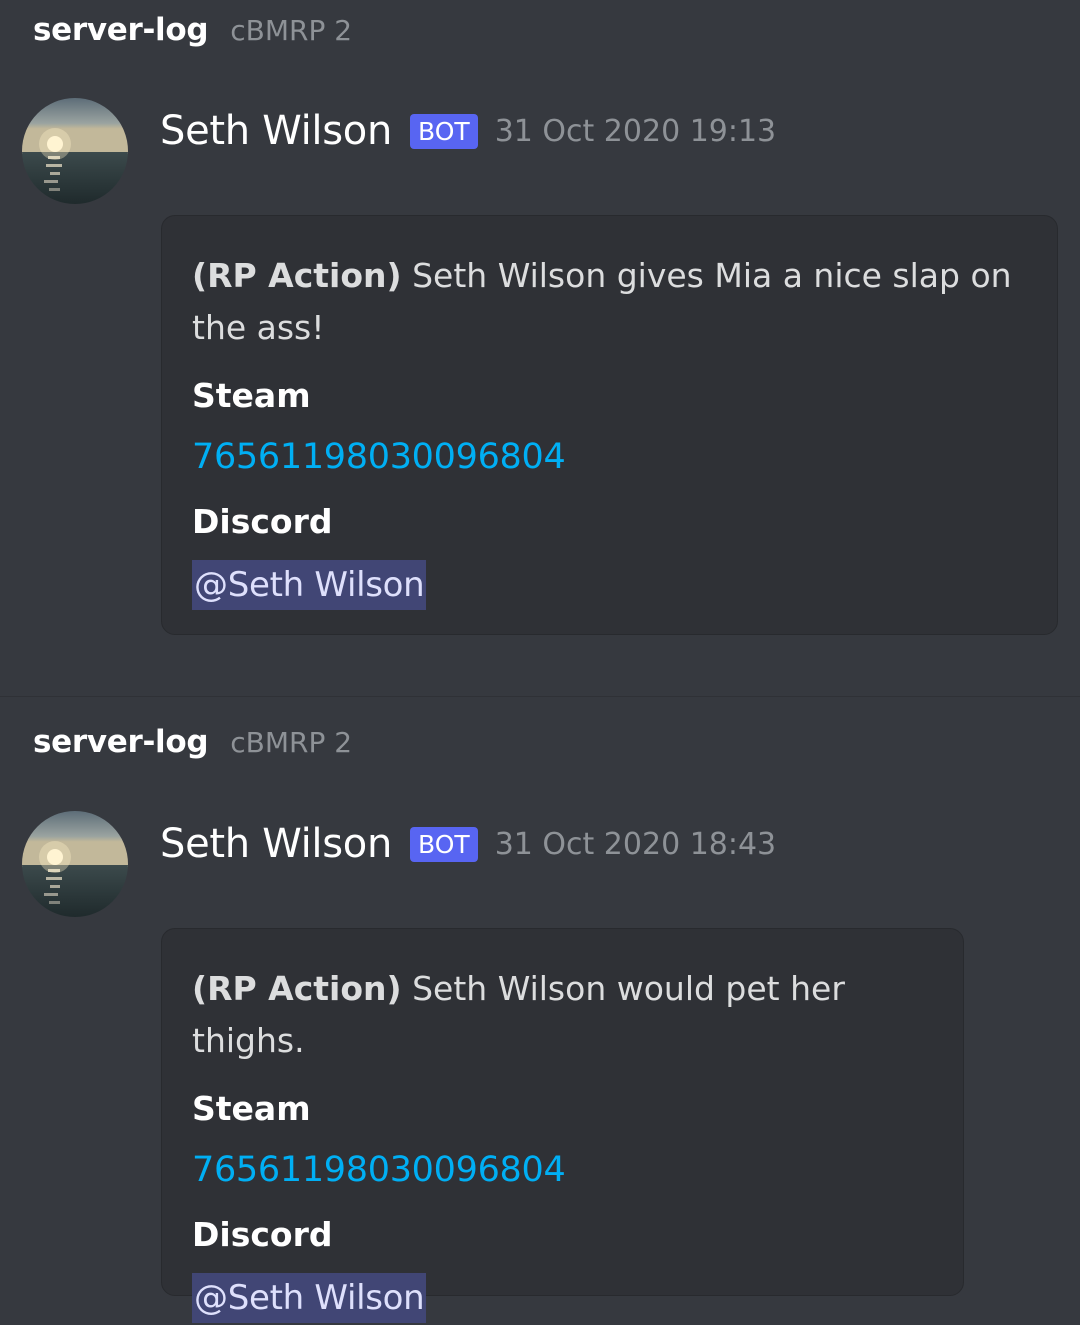 The width and height of the screenshot is (1080, 1325). I want to click on message-timestamp: 31 Oct 2020 19:13, so click(635, 131).